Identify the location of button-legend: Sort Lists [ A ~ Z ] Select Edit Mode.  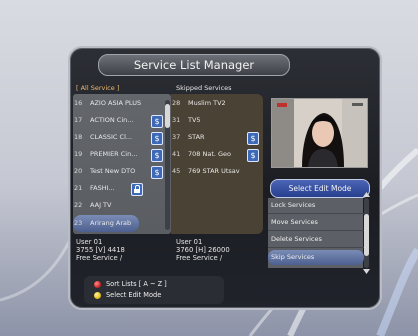
(154, 290).